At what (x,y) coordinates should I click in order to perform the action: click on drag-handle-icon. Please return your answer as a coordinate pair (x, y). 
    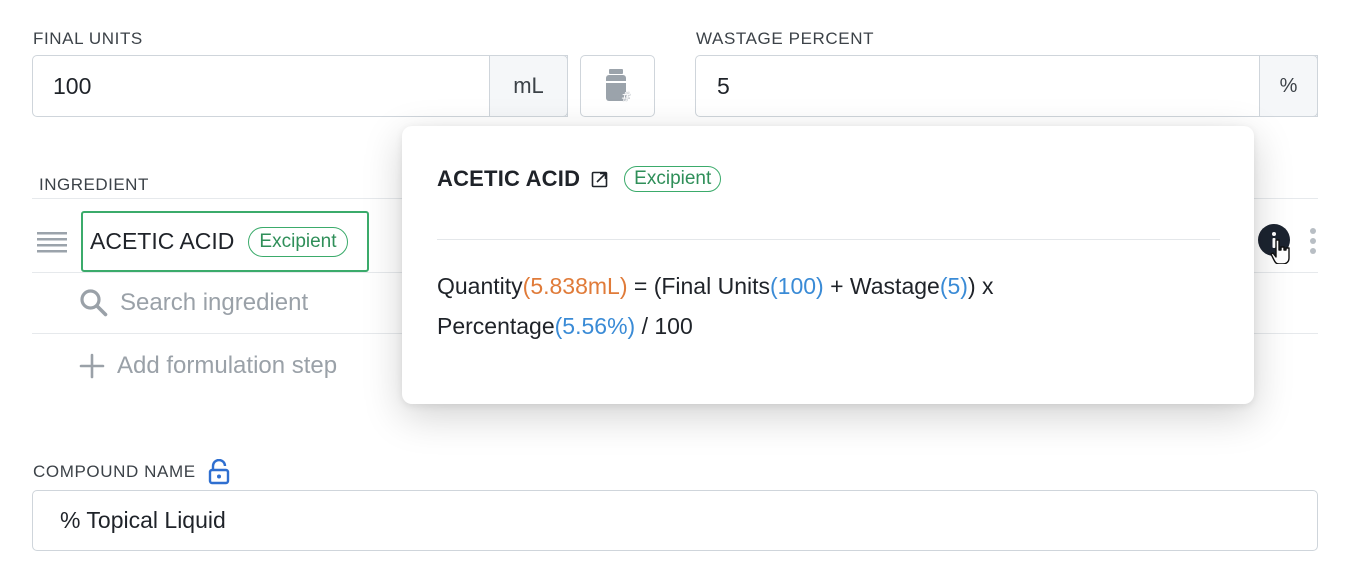
    Looking at the image, I should click on (52, 242).